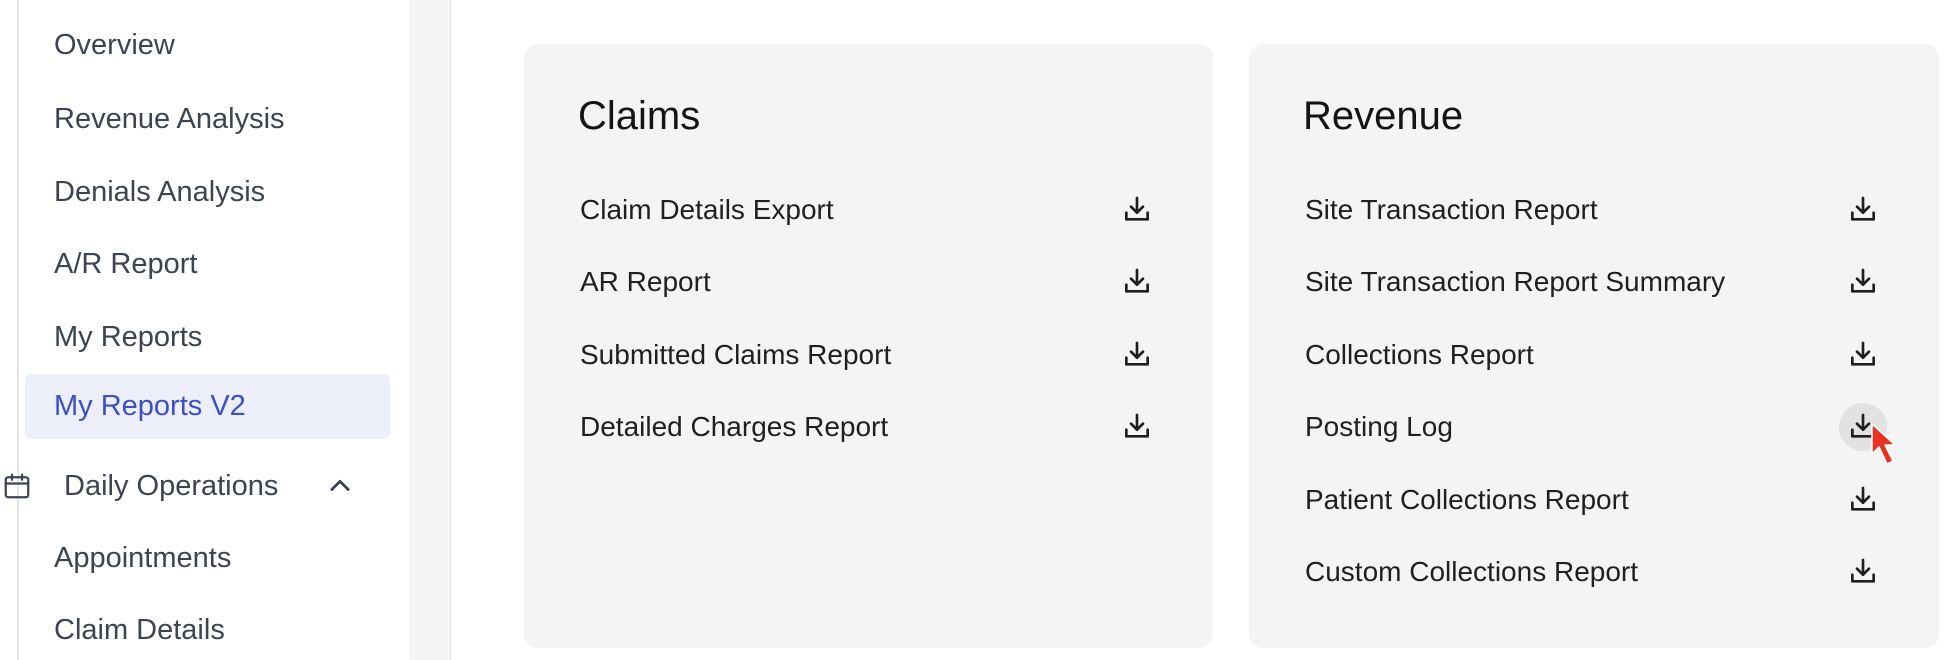 The height and width of the screenshot is (660, 1954). I want to click on report-label: Posting Log, so click(1379, 426).